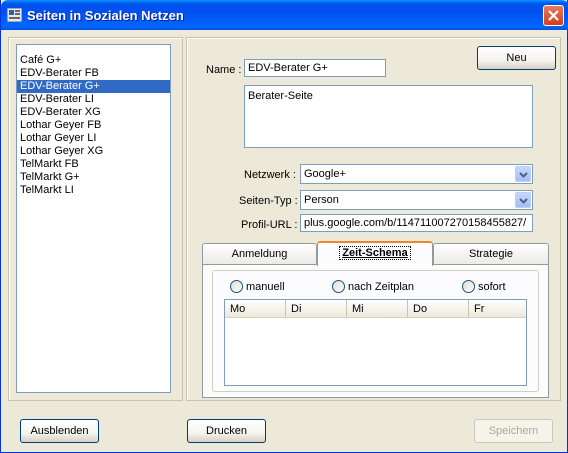  What do you see at coordinates (93, 86) in the screenshot?
I see `list-item: EDV-Berater G+` at bounding box center [93, 86].